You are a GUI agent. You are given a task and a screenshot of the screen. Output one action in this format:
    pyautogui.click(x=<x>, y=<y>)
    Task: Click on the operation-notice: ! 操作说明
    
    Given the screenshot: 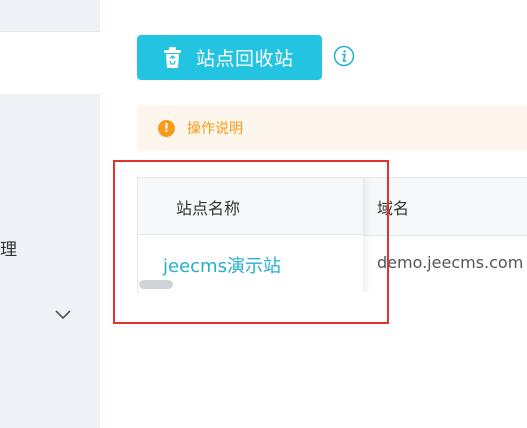 What is the action you would take?
    pyautogui.click(x=332, y=128)
    